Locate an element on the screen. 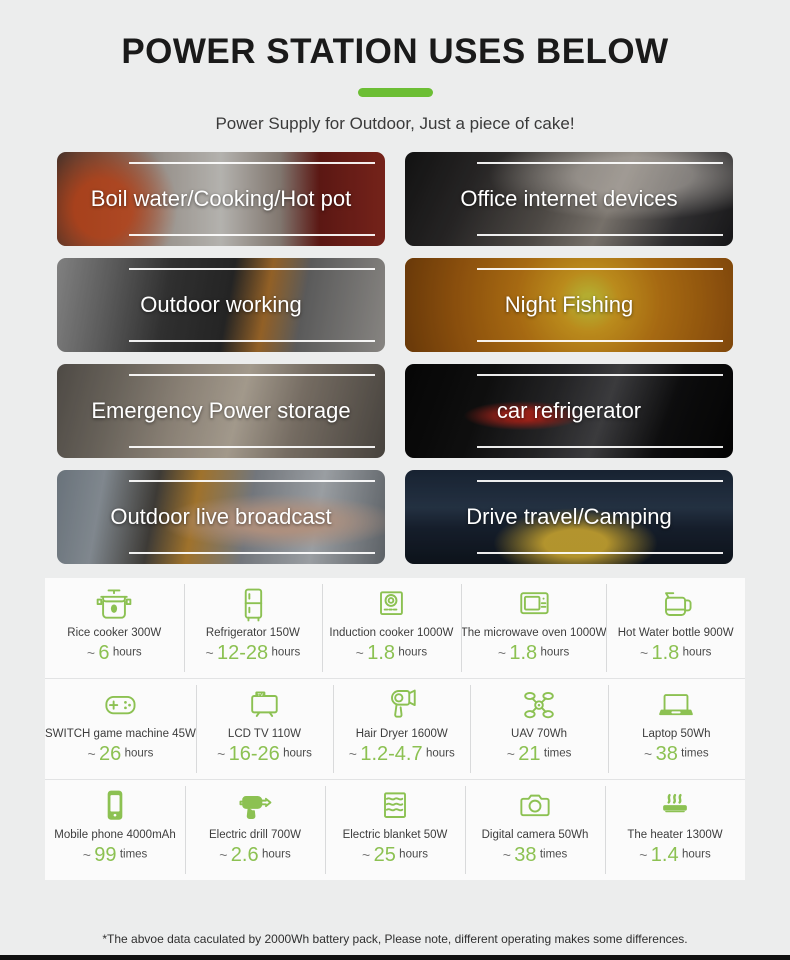  use-case-card: Drive travel/Camping is located at coordinates (569, 517).